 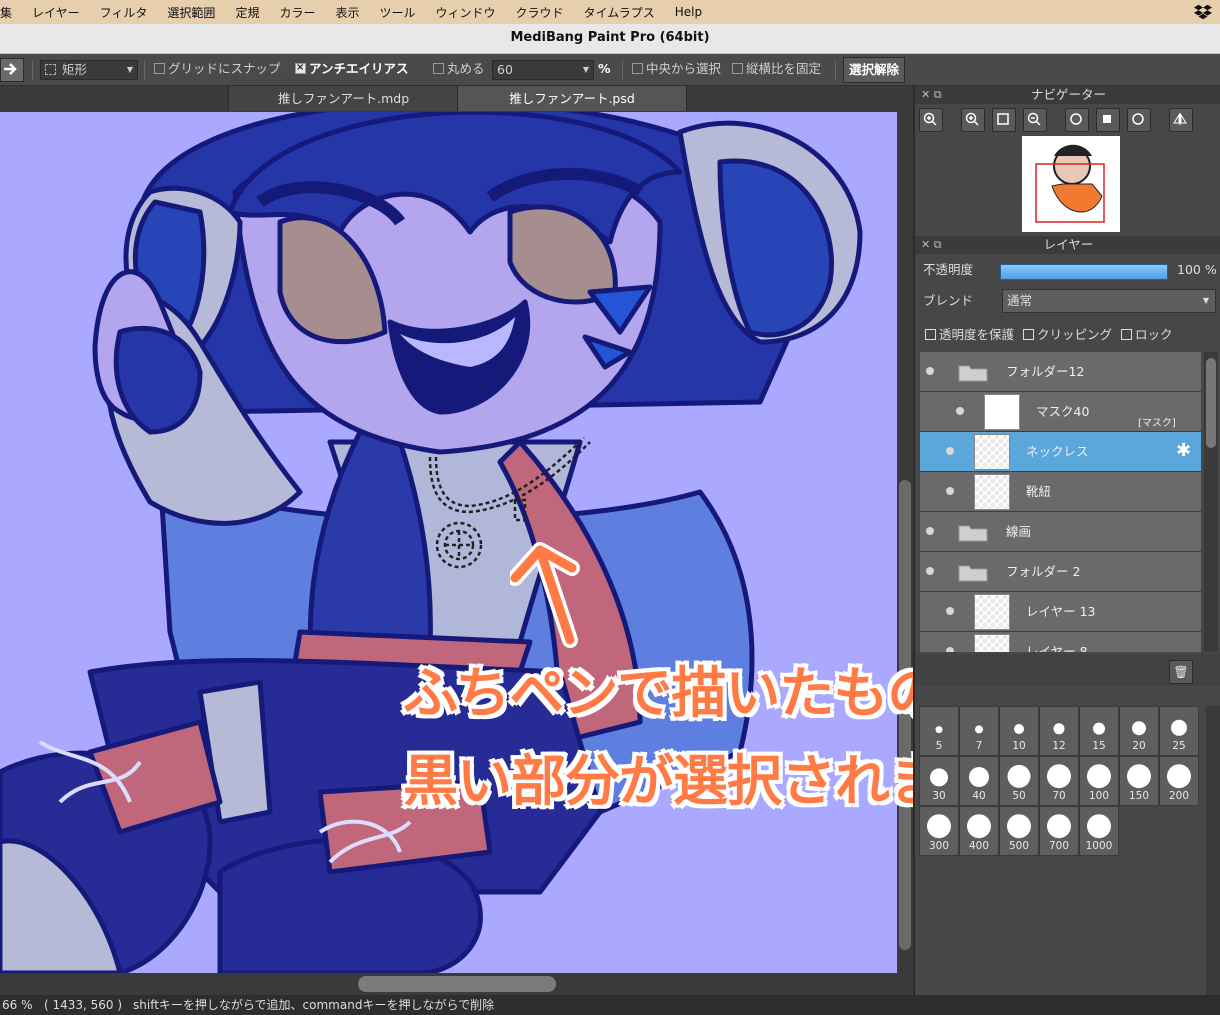 I want to click on brush-size-7: 7, so click(x=979, y=731).